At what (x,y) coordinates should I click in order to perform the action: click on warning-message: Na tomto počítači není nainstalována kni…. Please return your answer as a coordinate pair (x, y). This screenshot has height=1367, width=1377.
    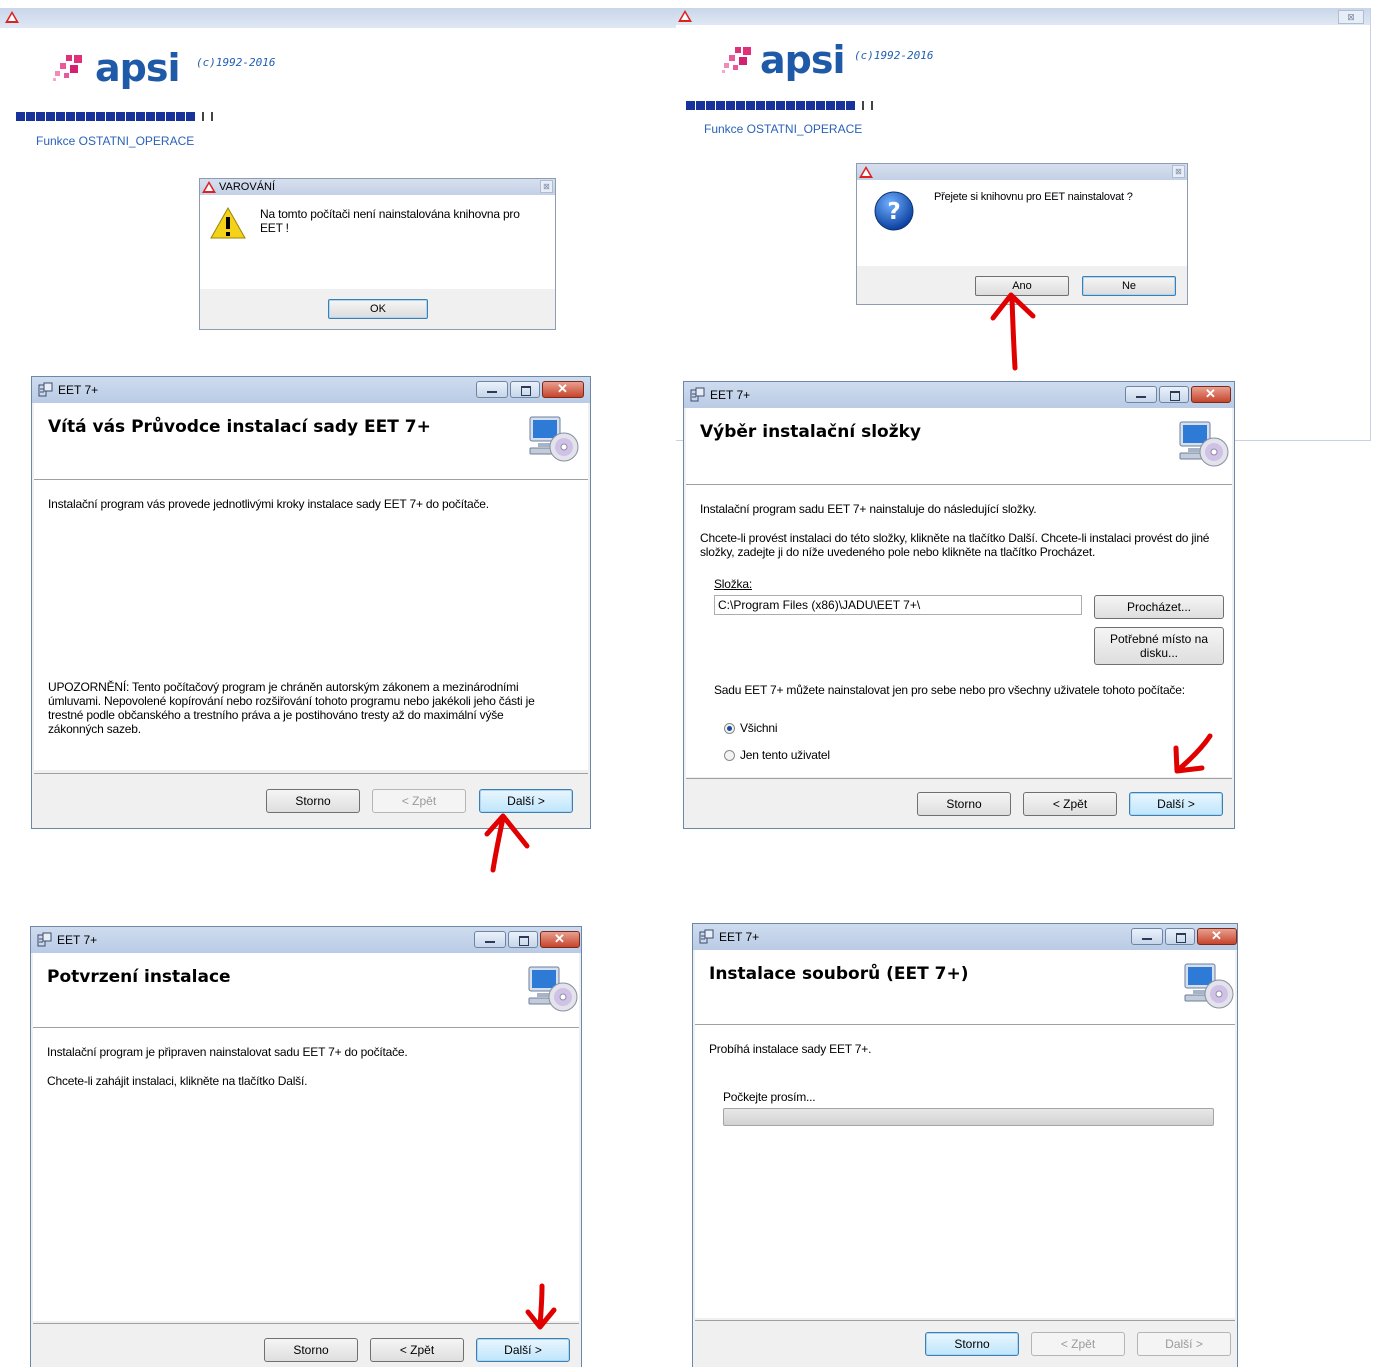
    Looking at the image, I should click on (390, 221).